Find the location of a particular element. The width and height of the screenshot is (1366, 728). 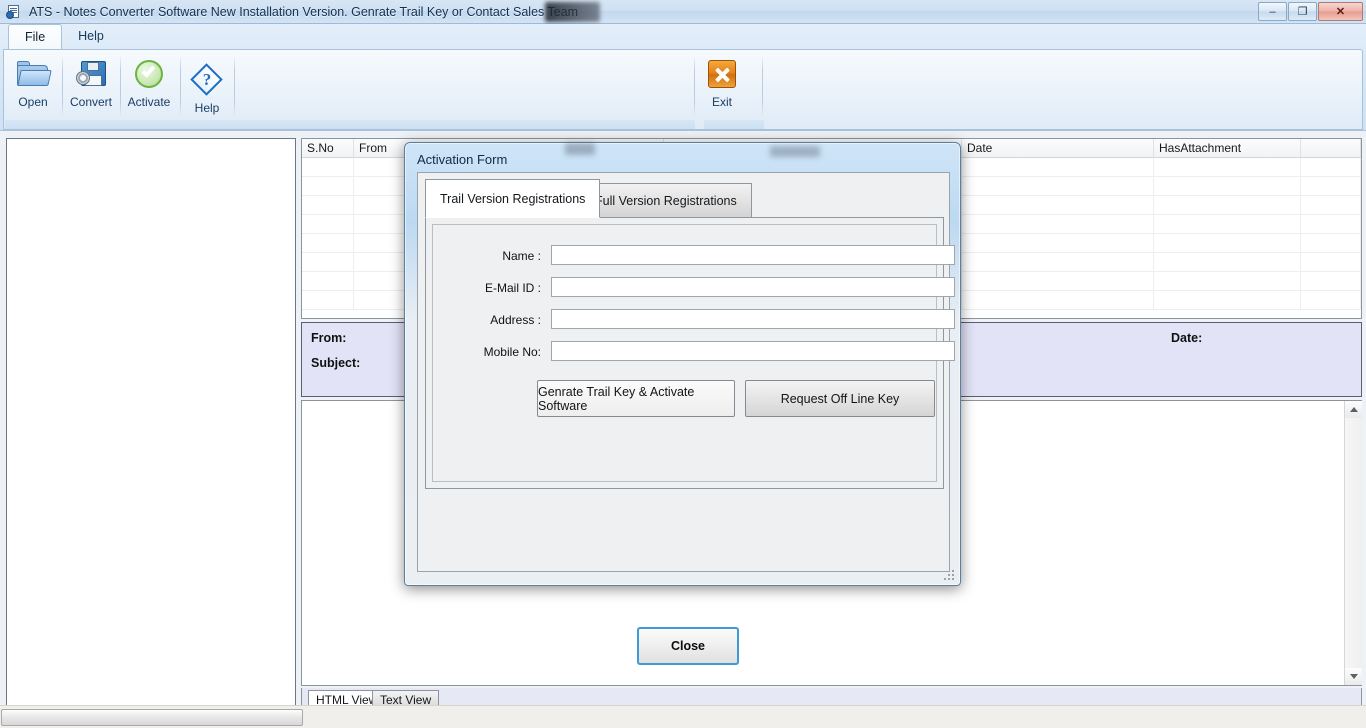

open-button-label: Open is located at coordinates (33, 102).